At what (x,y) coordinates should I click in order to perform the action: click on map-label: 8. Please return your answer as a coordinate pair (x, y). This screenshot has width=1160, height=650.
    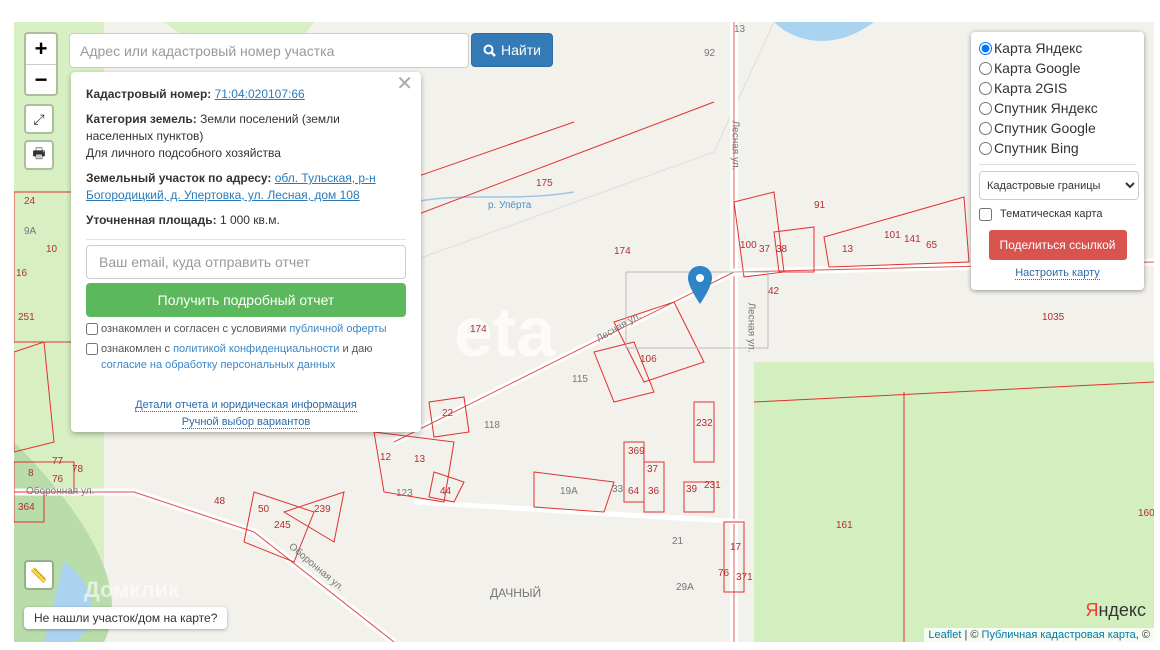
    Looking at the image, I should click on (31, 473).